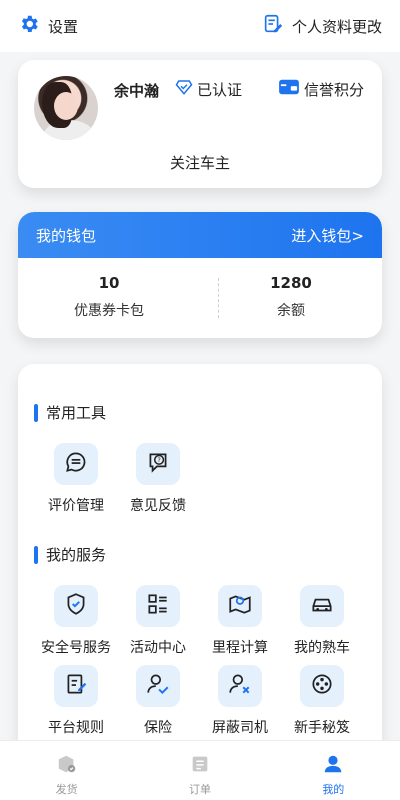  Describe the element at coordinates (240, 606) in the screenshot. I see `map-pin-icon` at that location.